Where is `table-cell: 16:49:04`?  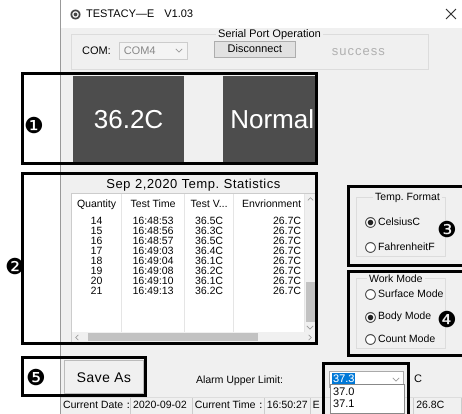 table-cell: 16:49:04 is located at coordinates (153, 261).